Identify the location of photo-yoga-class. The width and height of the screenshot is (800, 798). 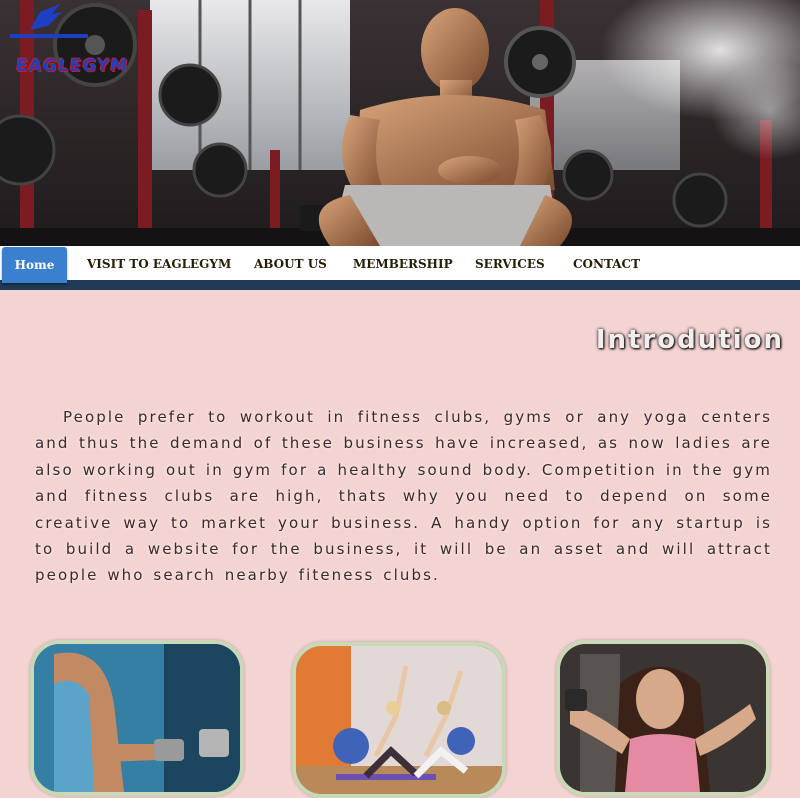
(399, 720).